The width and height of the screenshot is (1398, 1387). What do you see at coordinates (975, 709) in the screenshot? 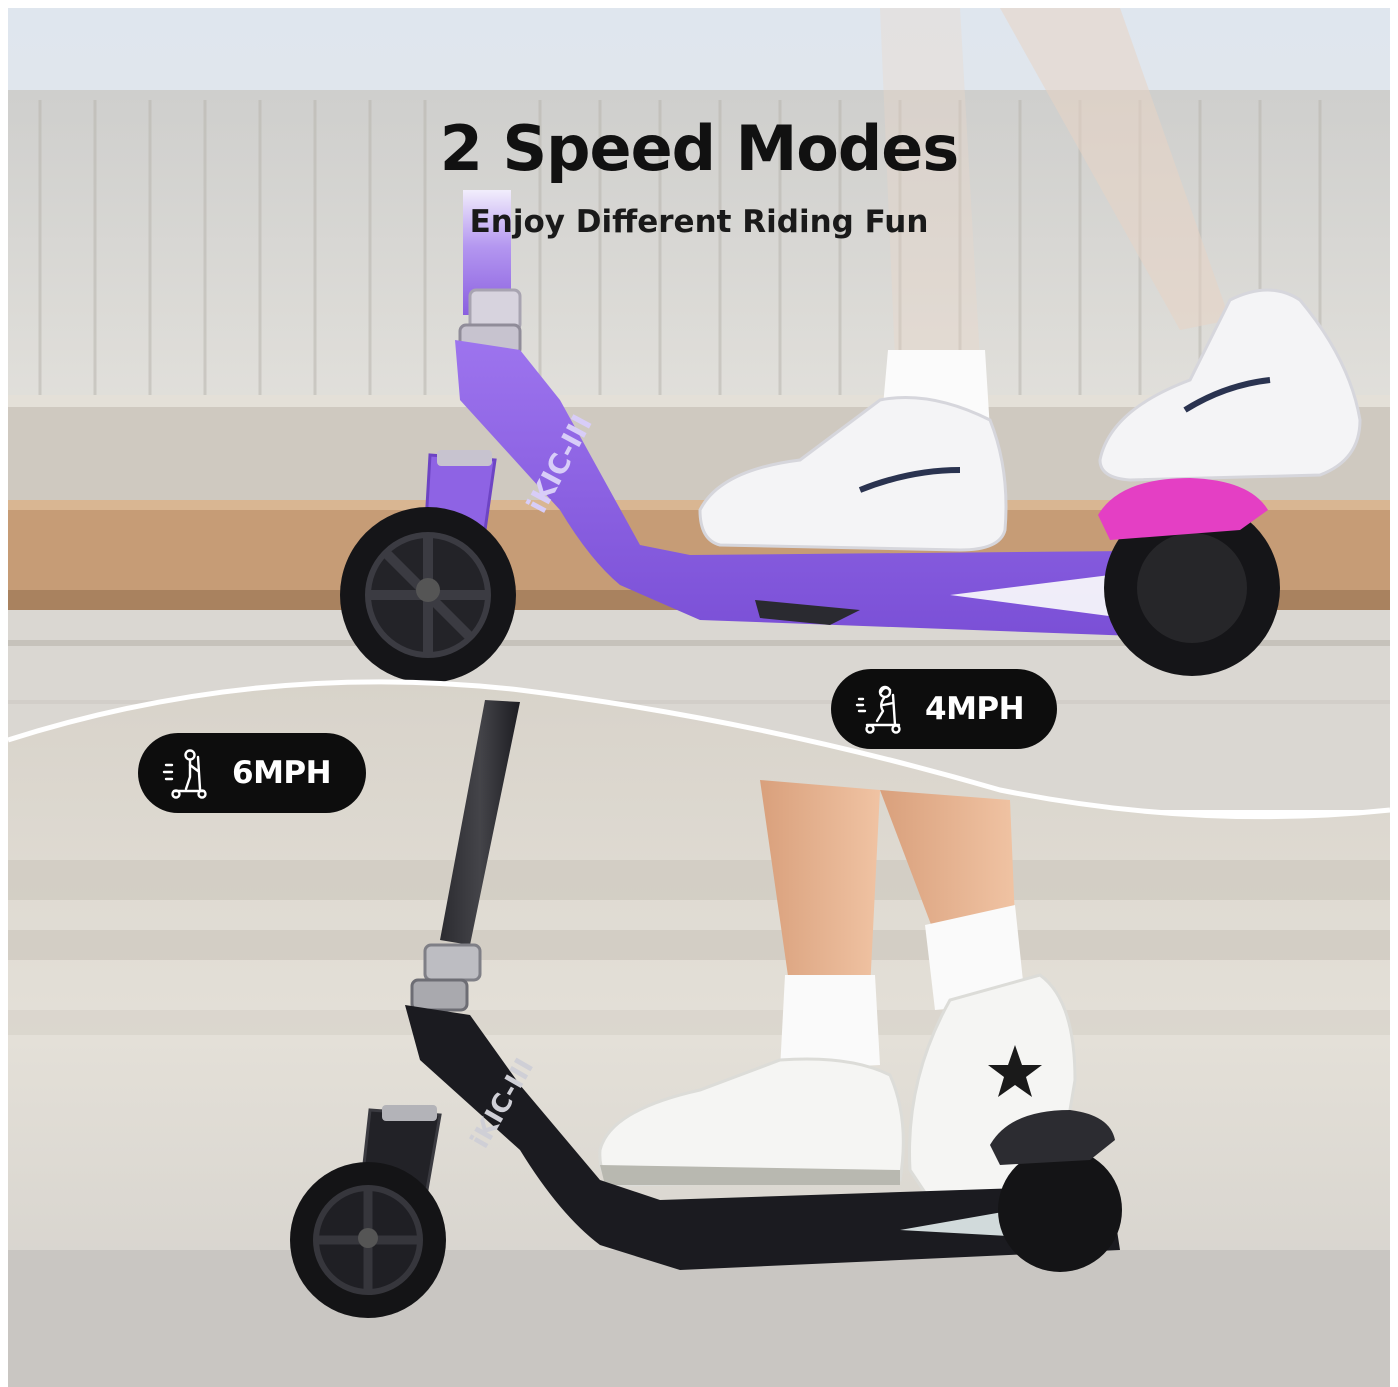
I see `speed-badge-slow-label: 4MPH` at bounding box center [975, 709].